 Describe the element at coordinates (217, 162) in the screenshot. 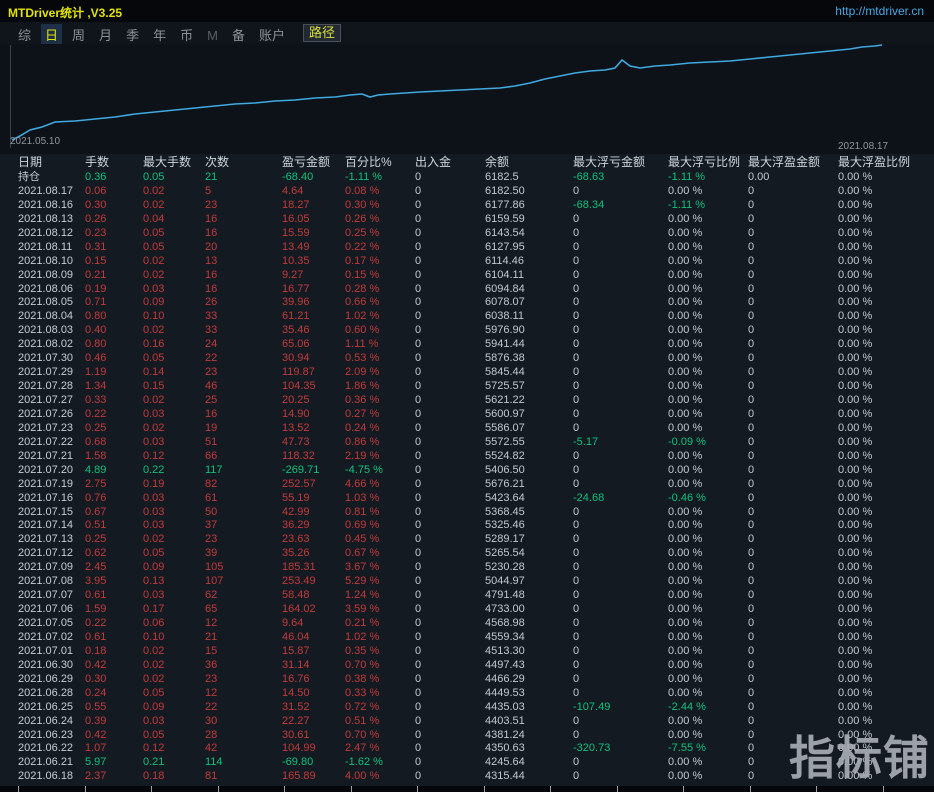

I see `column-header: 次数` at that location.